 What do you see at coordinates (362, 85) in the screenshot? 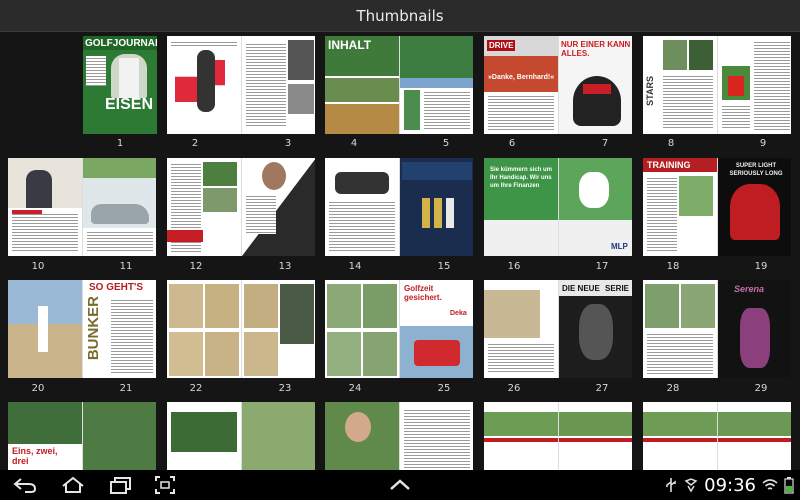
I see `page-4: INHALT` at bounding box center [362, 85].